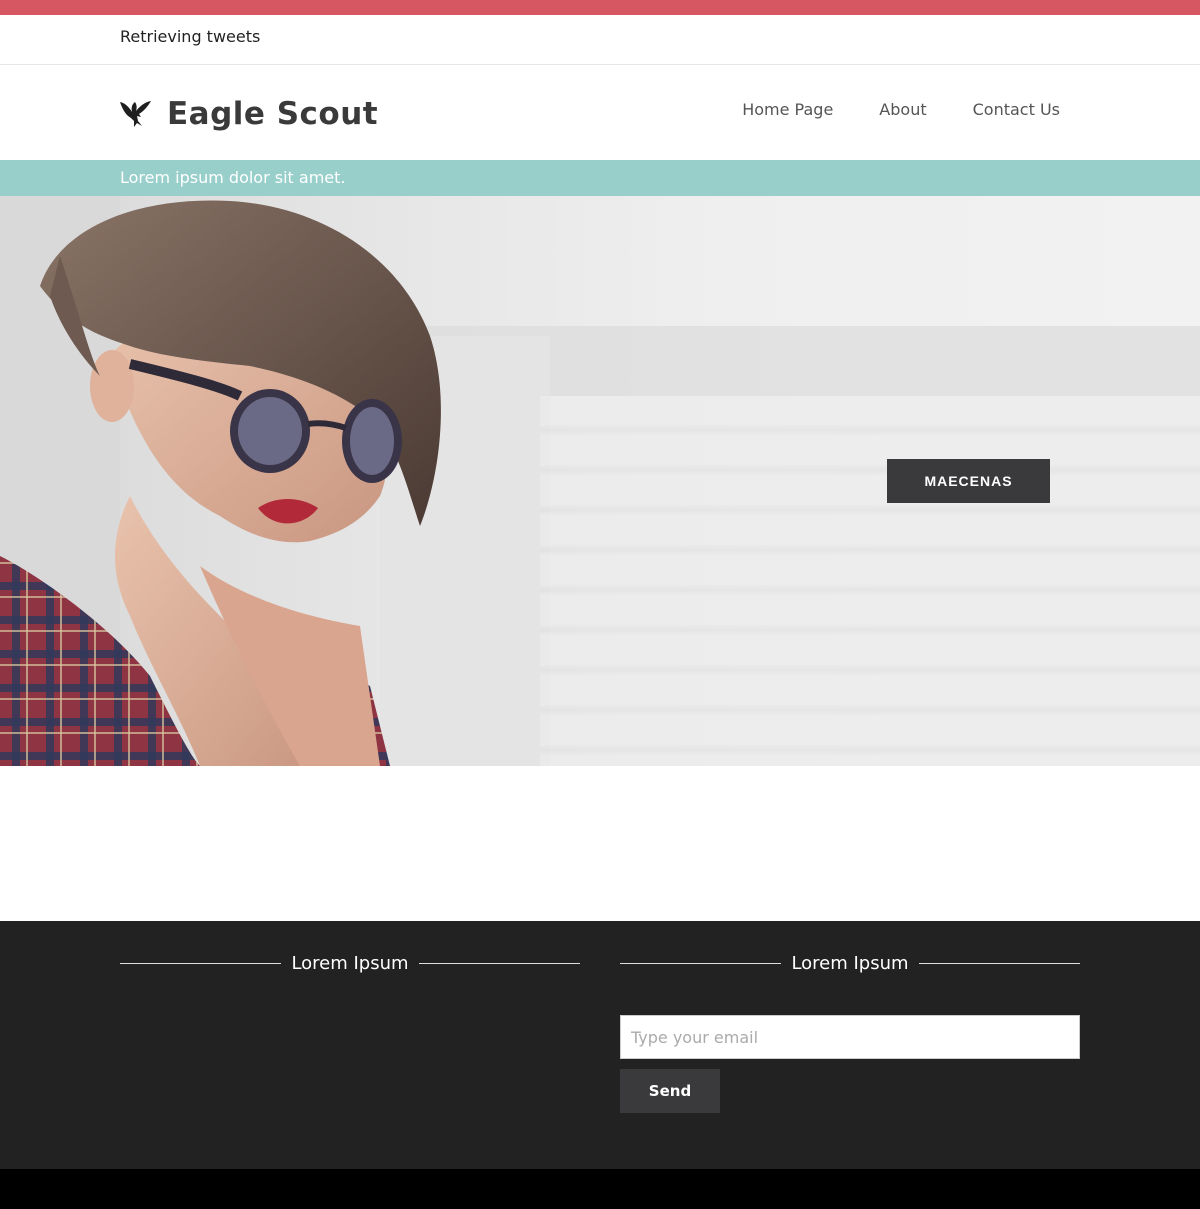 This screenshot has height=1209, width=1200. Describe the element at coordinates (670, 1091) in the screenshot. I see `send-button: Send` at that location.